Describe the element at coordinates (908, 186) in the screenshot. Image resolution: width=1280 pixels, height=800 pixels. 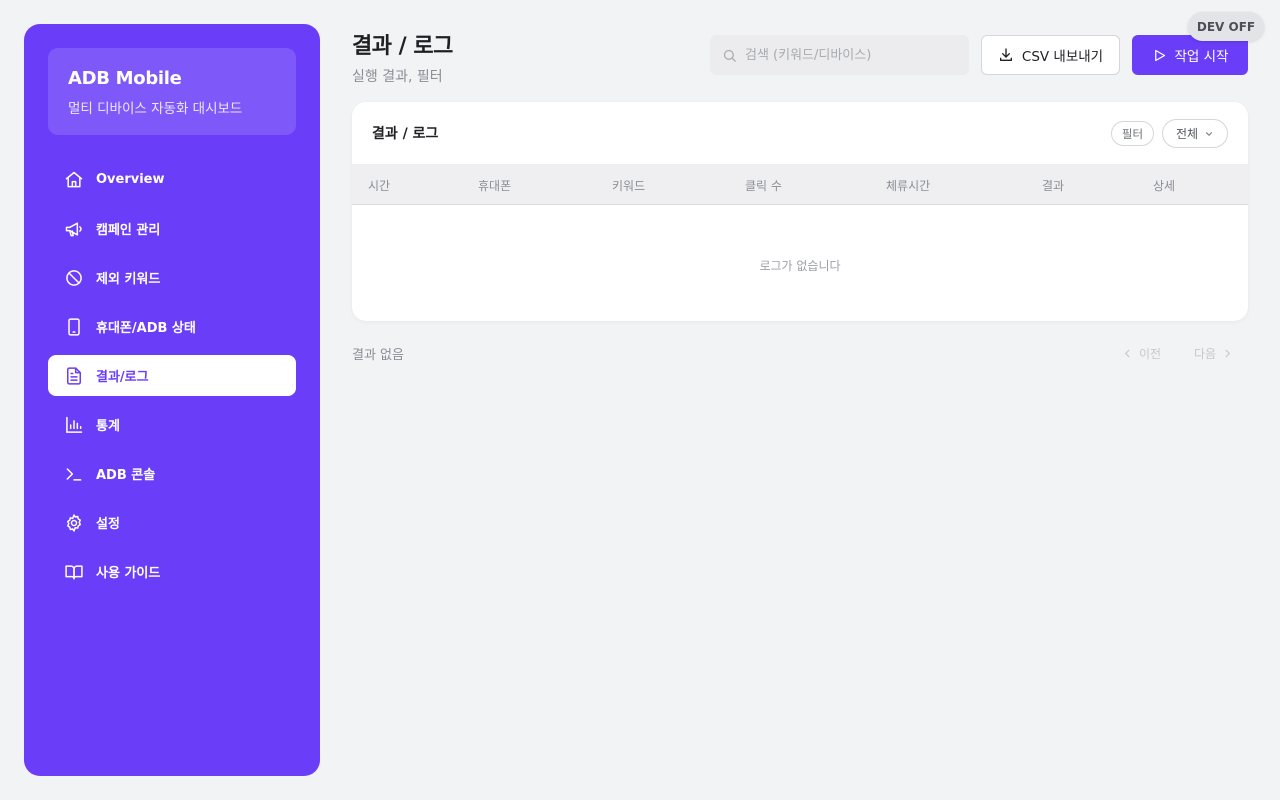
I see `column-header-dwell-time: 체류시간` at that location.